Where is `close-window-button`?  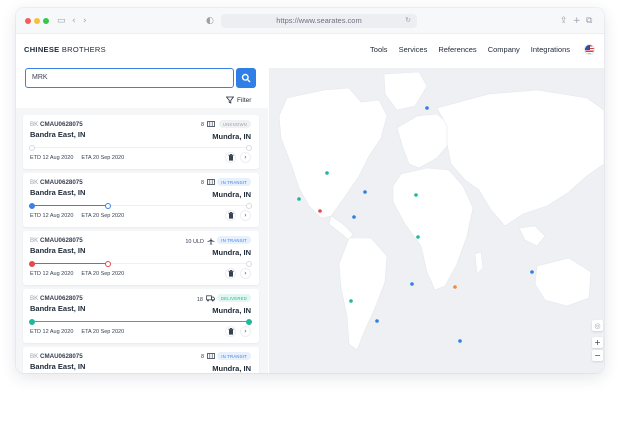 close-window-button is located at coordinates (28, 21).